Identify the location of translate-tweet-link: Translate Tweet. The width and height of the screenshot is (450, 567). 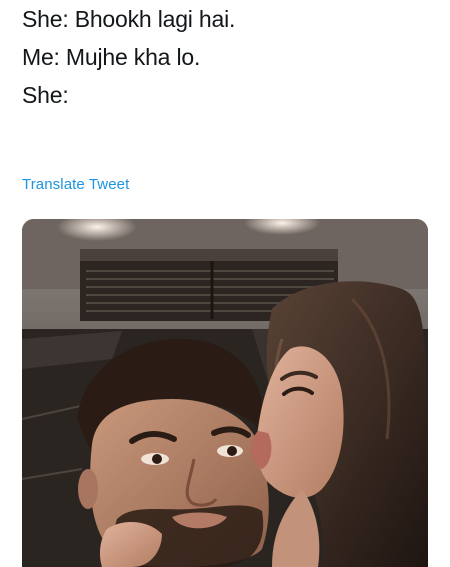
(75, 184).